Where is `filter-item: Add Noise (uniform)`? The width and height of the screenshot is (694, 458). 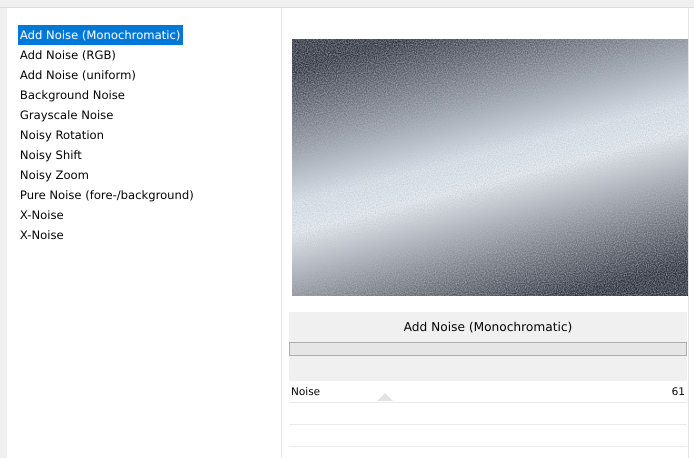 filter-item: Add Noise (uniform) is located at coordinates (78, 75).